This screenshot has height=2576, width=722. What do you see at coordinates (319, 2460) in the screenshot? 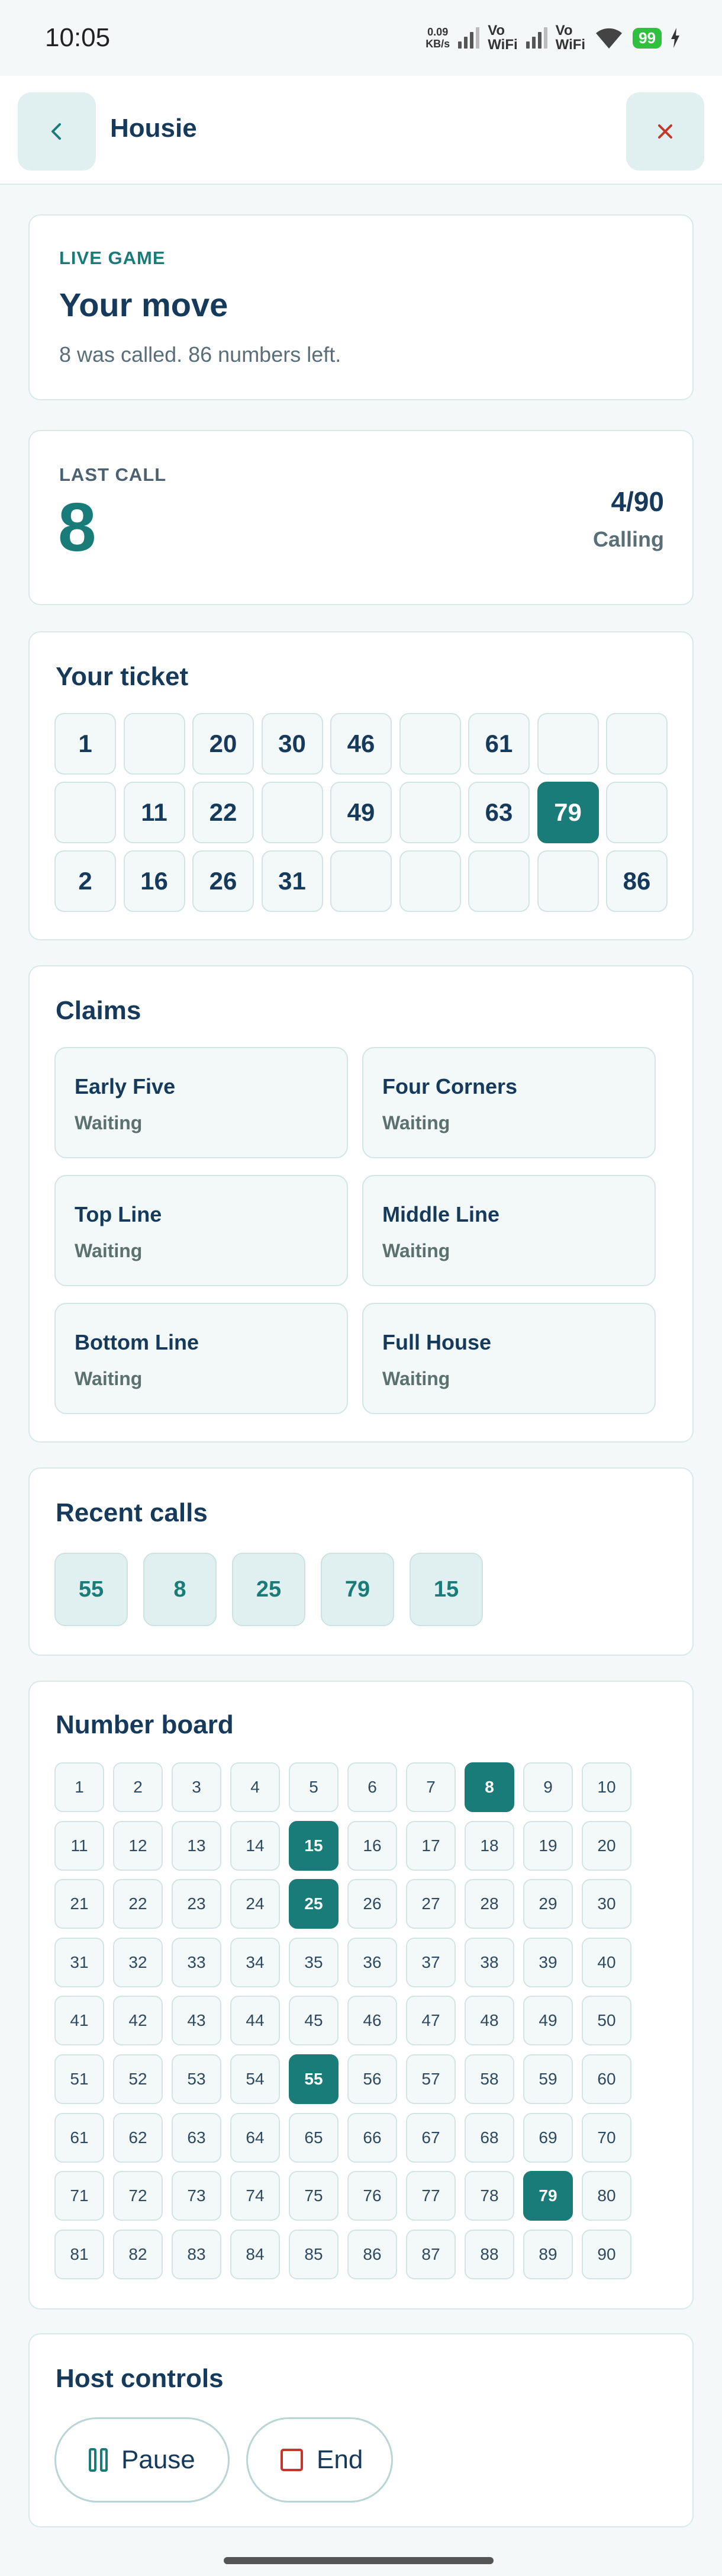
I see `end-button: End` at bounding box center [319, 2460].